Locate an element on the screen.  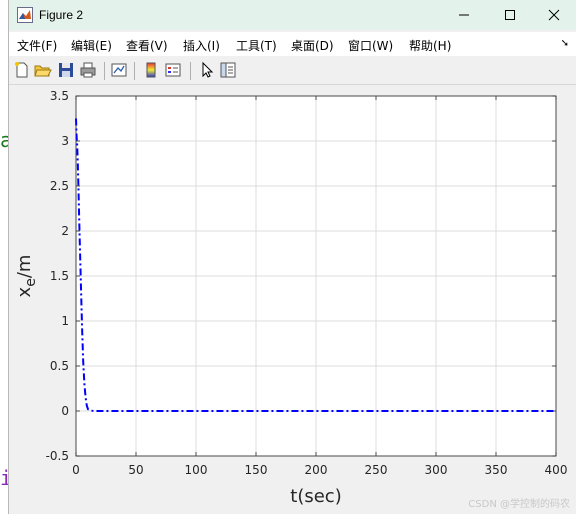
menu-window: 窗口(W) is located at coordinates (370, 45).